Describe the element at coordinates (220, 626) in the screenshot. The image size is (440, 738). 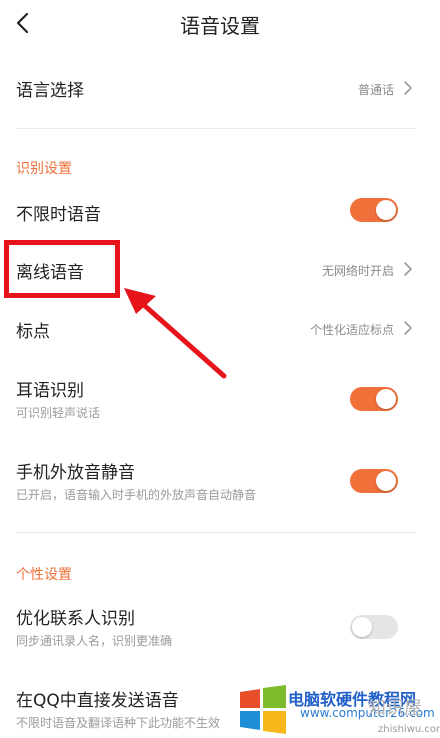
I see `contacts-row: 优化联系人识别 同步通讯录人名，识别更准确` at that location.